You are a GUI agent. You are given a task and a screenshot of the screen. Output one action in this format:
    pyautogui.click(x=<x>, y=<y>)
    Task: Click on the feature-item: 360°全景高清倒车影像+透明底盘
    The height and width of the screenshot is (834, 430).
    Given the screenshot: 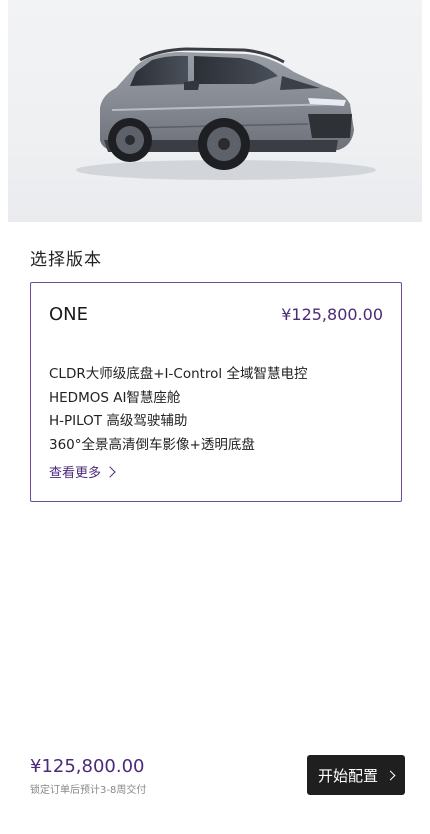 What is the action you would take?
    pyautogui.click(x=152, y=444)
    